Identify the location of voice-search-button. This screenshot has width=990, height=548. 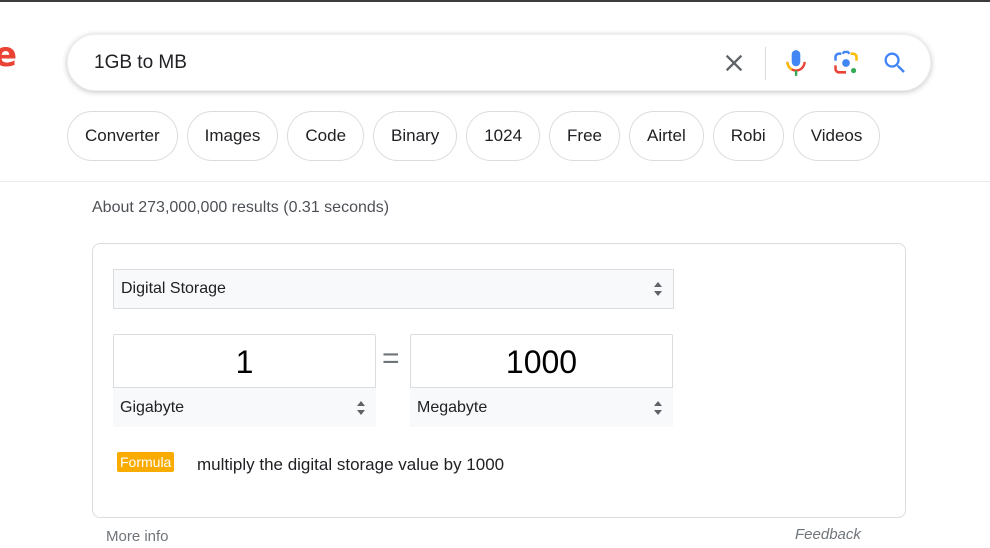
(796, 63).